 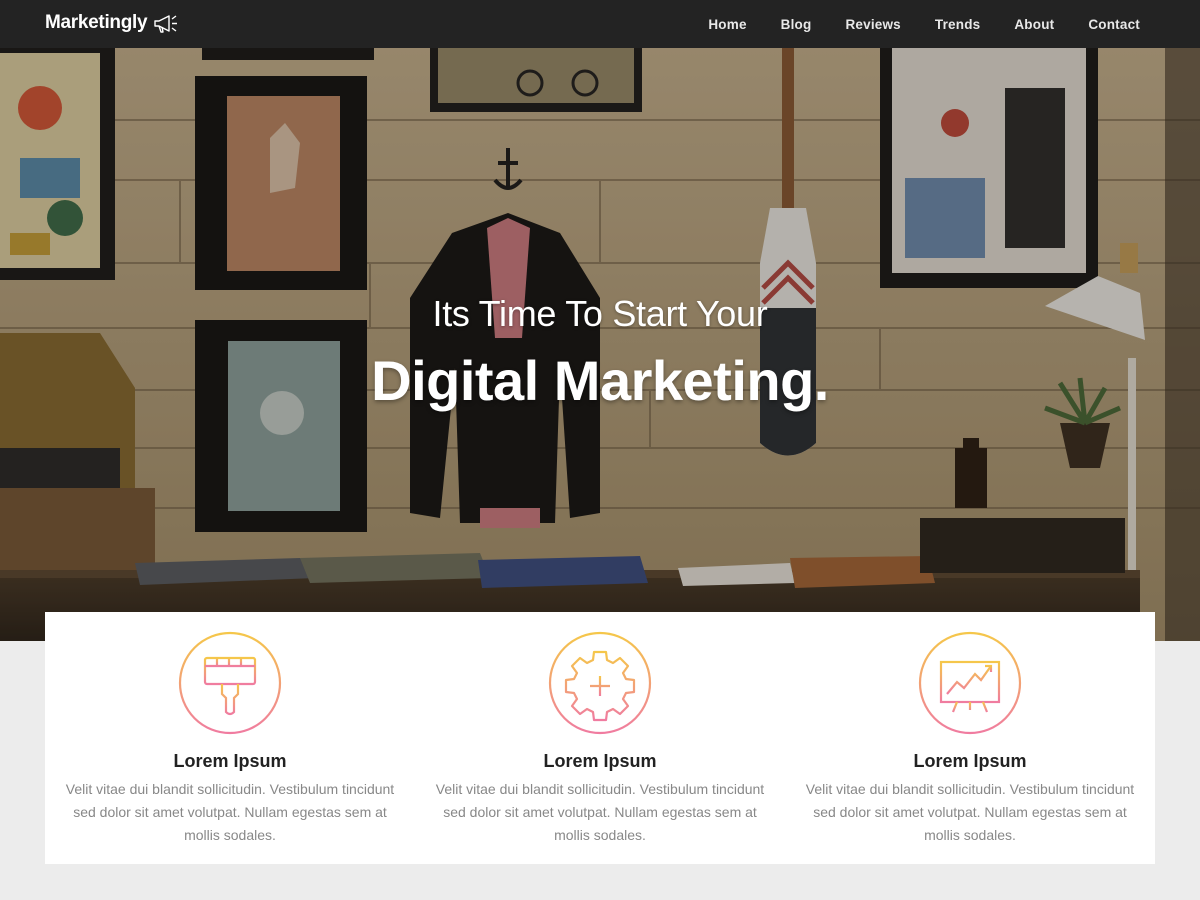 What do you see at coordinates (96, 22) in the screenshot?
I see `brand-name: Marketingly` at bounding box center [96, 22].